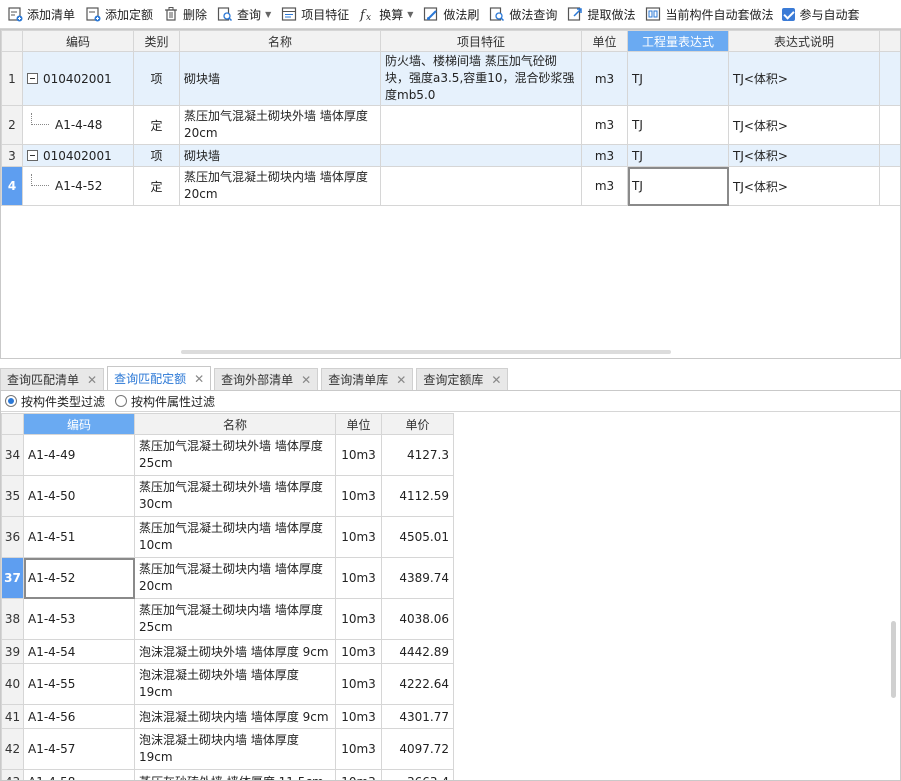 The height and width of the screenshot is (781, 901). I want to click on vertical-scrollbar, so click(893, 659).